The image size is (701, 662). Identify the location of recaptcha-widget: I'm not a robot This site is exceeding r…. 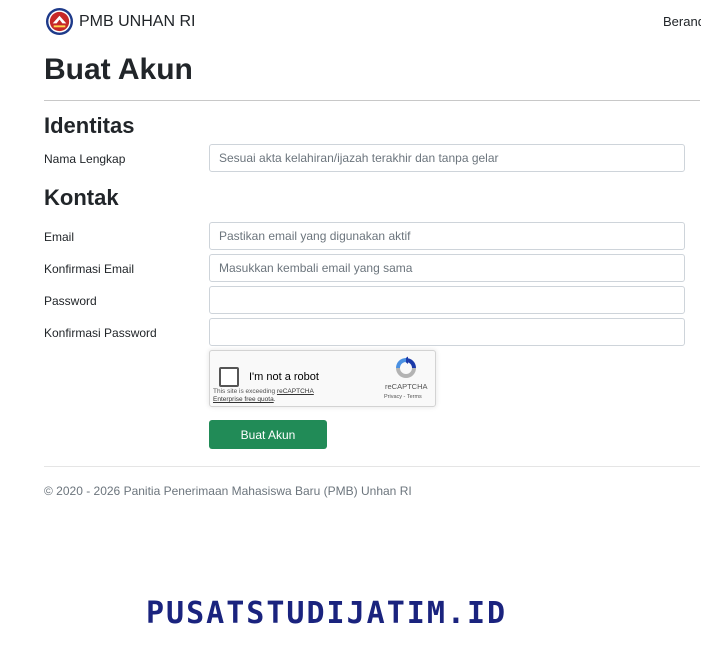
(322, 378).